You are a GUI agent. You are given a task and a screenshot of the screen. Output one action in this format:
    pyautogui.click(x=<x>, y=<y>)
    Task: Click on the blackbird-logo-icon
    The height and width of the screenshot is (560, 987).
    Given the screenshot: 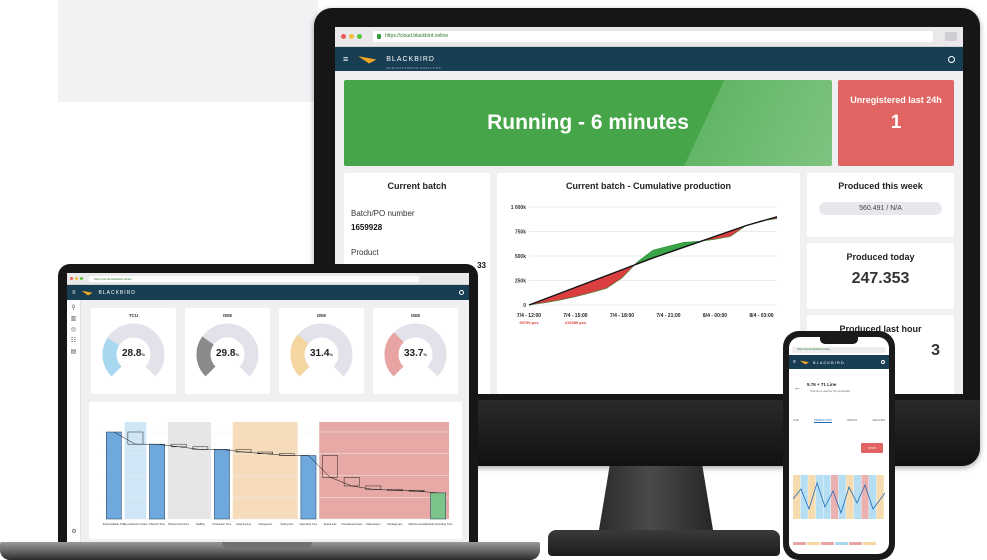 What is the action you would take?
    pyautogui.click(x=367, y=60)
    